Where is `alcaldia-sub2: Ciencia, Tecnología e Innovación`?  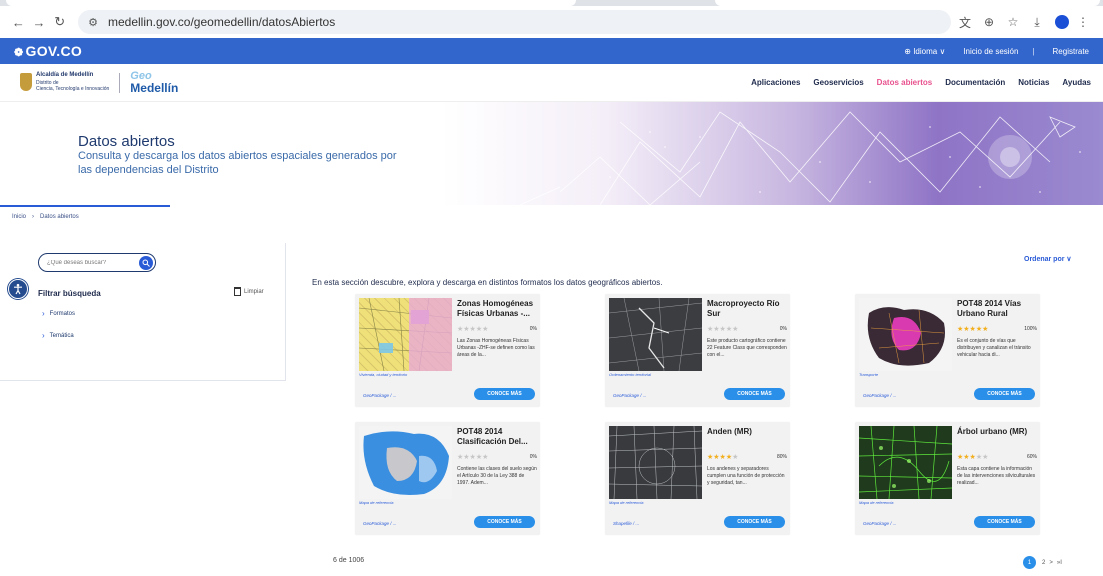 alcaldia-sub2: Ciencia, Tecnología e Innovación is located at coordinates (73, 89).